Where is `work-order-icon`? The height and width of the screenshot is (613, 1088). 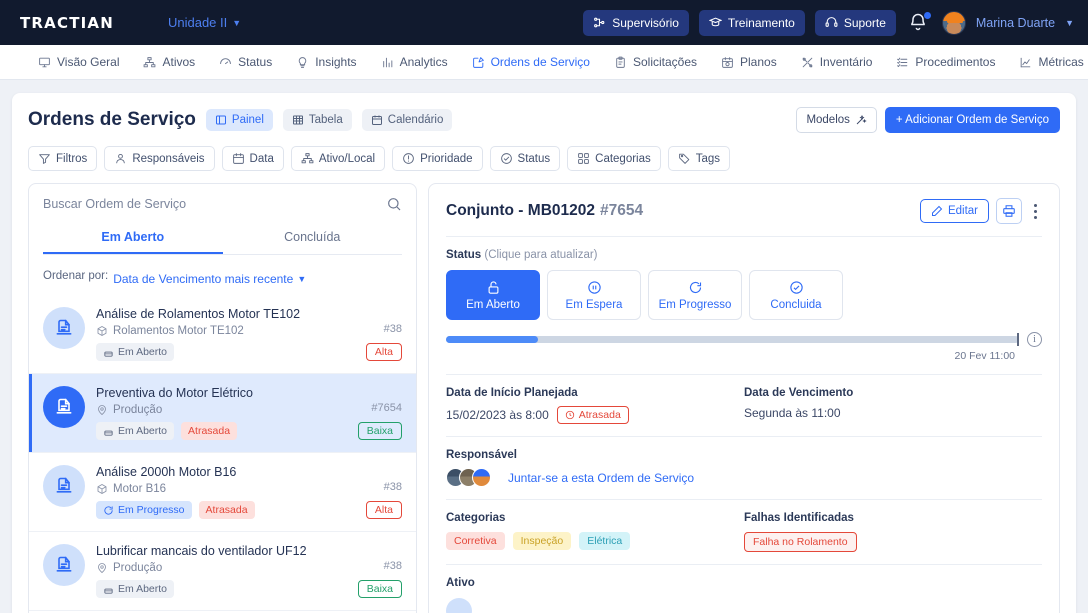 work-order-icon is located at coordinates (64, 565).